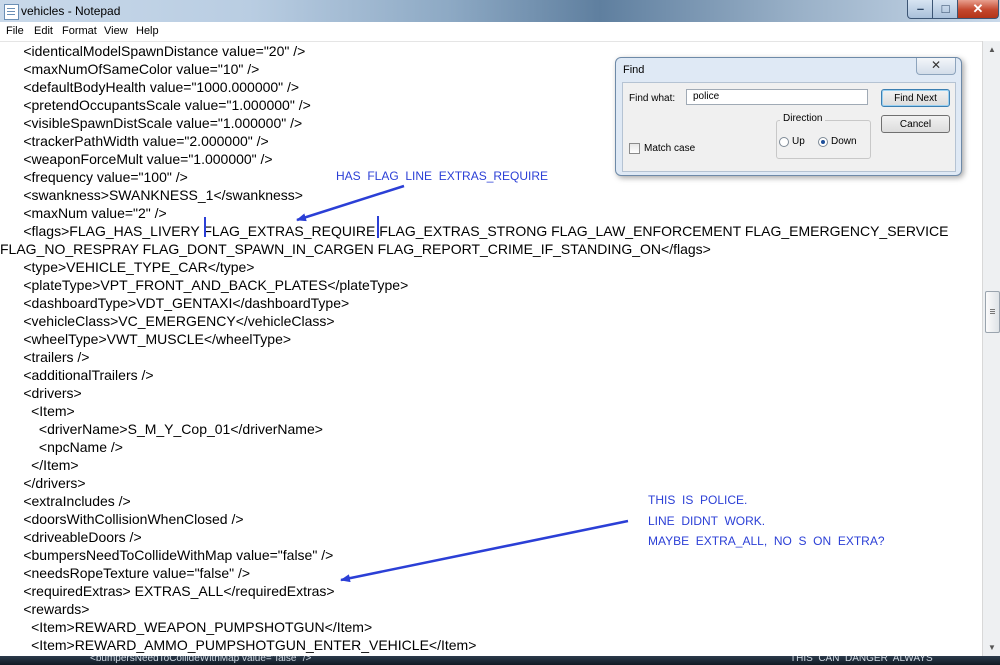  Describe the element at coordinates (11, 12) in the screenshot. I see `notepad-app-icon` at that location.